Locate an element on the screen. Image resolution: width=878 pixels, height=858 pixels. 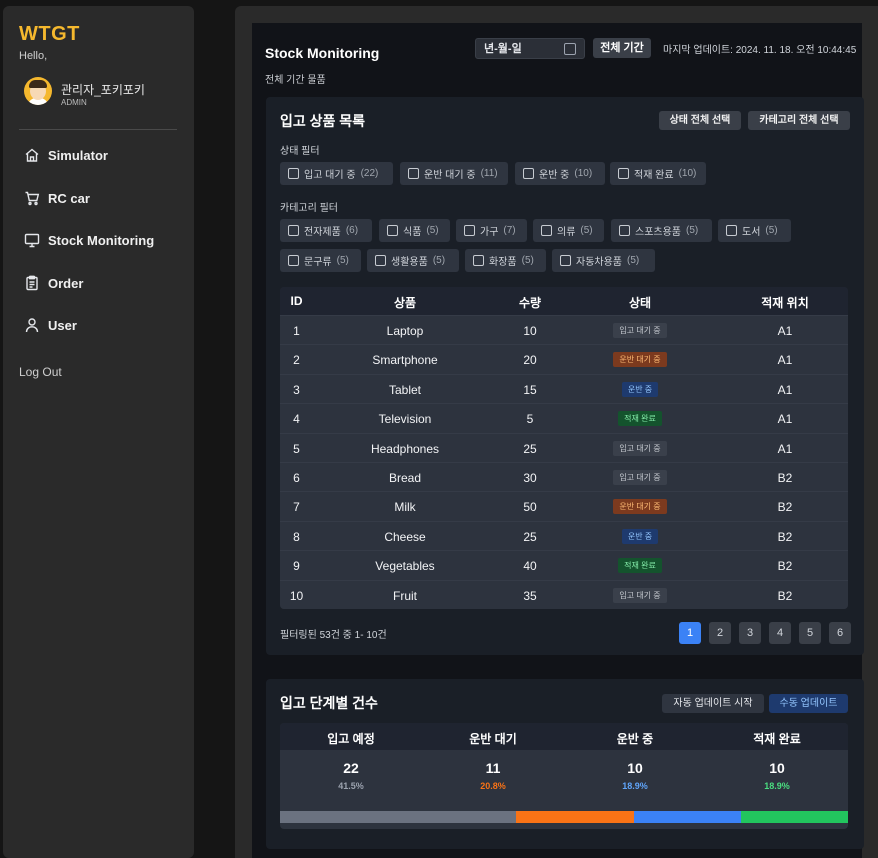
cell-location: A1 is located at coordinates (785, 360).